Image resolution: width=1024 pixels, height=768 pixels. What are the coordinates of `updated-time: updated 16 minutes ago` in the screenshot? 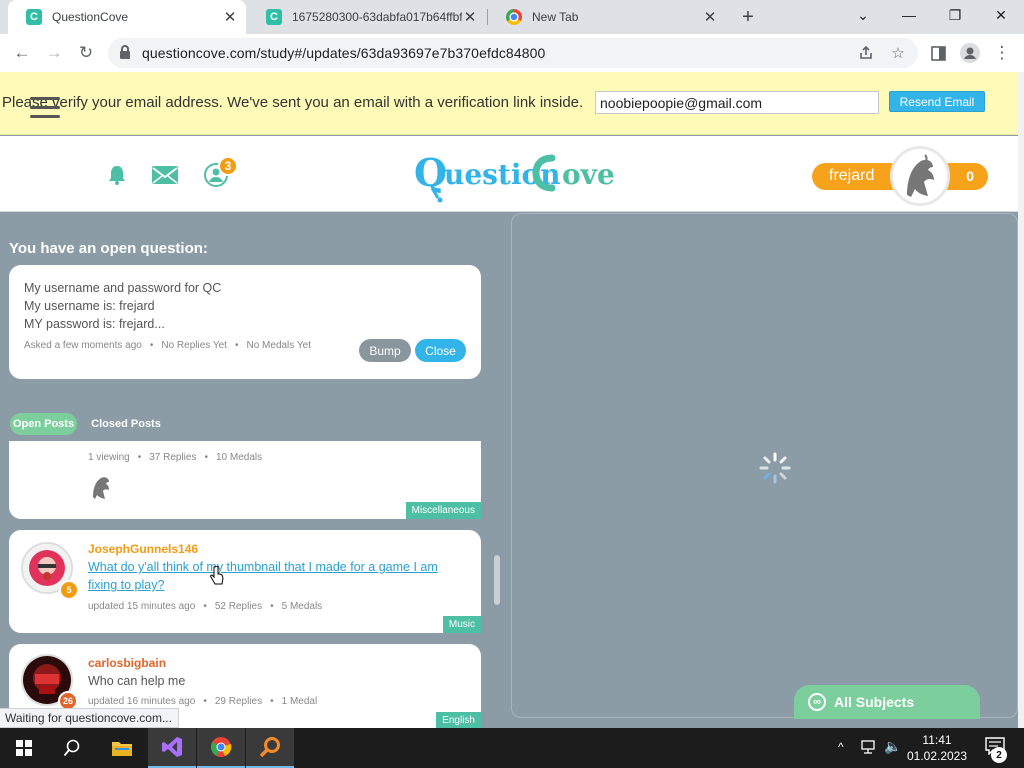 It's located at (142, 701).